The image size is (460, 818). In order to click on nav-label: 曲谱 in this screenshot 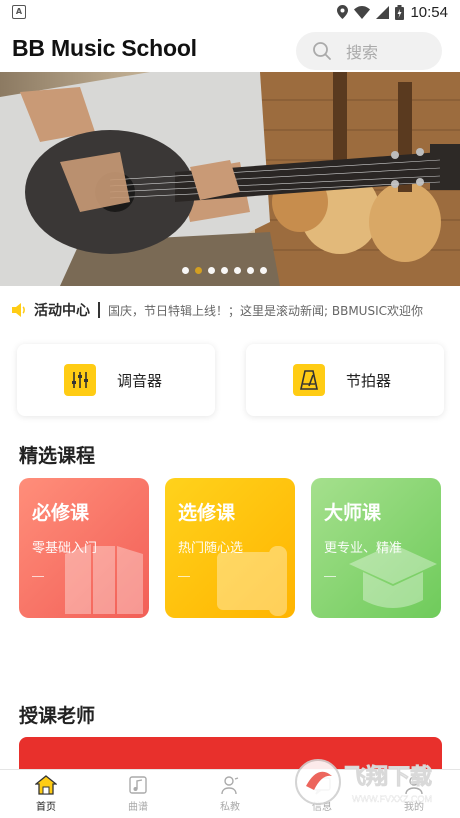, I will do `click(138, 807)`.